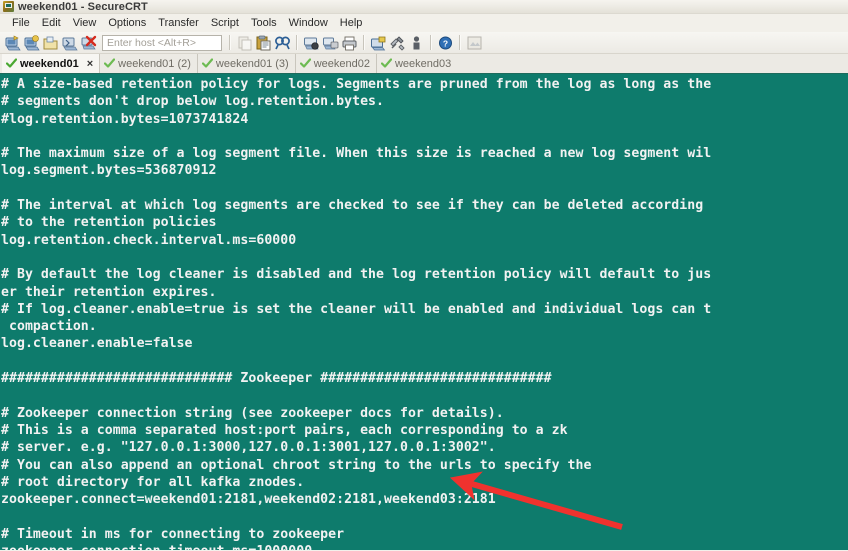  Describe the element at coordinates (50, 43) in the screenshot. I see `connect-local-shell-icon` at that location.